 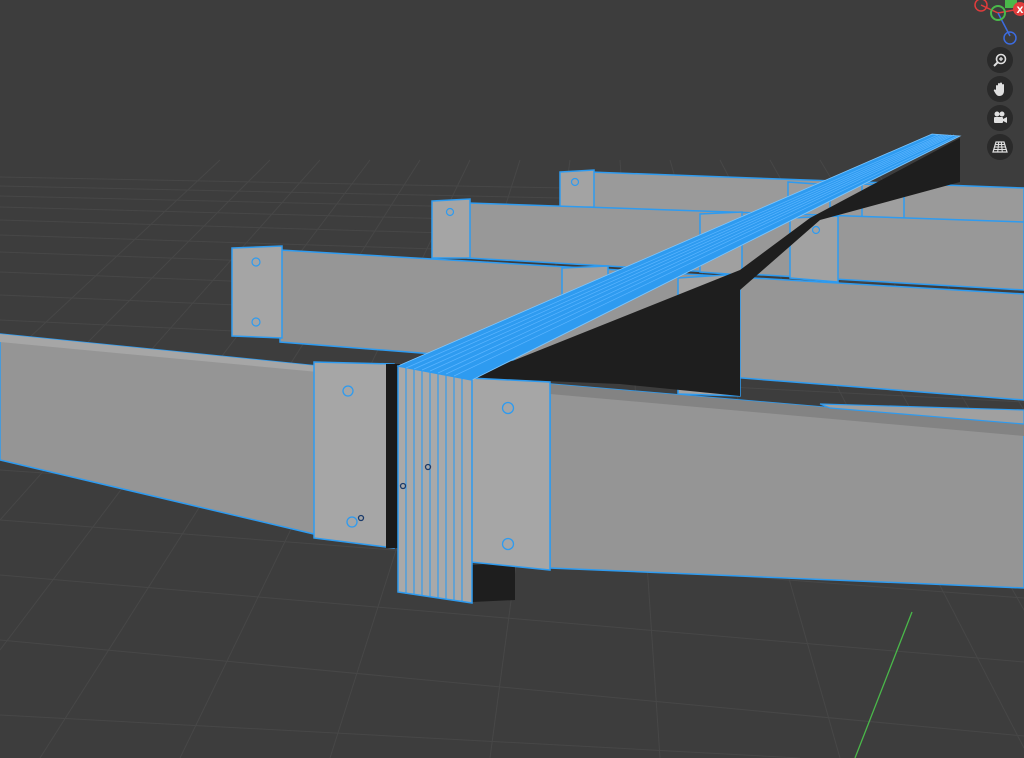 I want to click on zoom-button, so click(x=1000, y=60).